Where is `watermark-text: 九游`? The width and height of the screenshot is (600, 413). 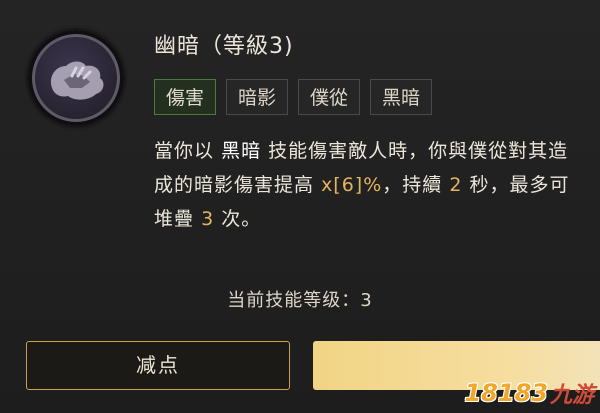
watermark-text: 九游 is located at coordinates (571, 395).